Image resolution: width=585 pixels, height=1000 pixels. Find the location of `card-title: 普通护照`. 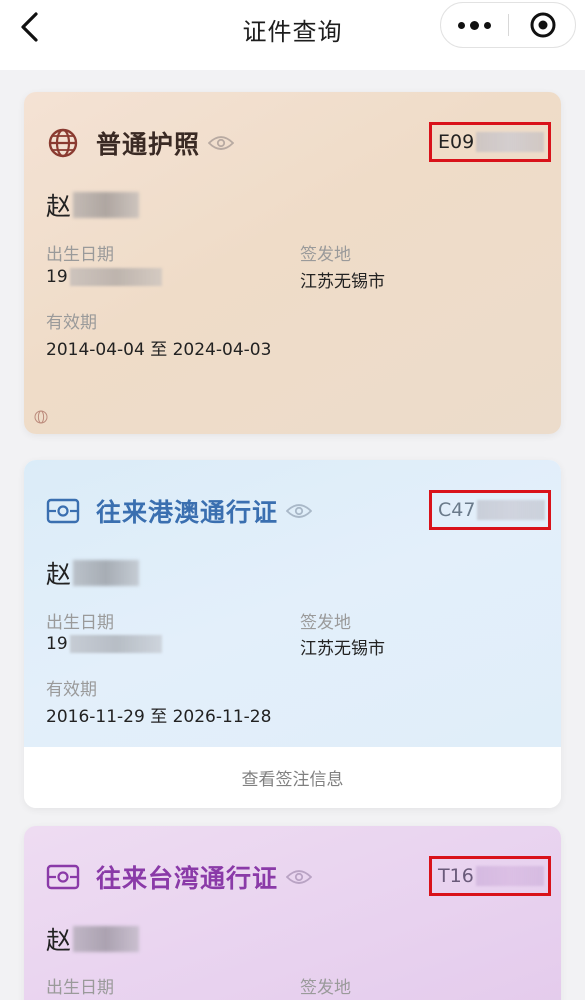

card-title: 普通护照 is located at coordinates (148, 144).